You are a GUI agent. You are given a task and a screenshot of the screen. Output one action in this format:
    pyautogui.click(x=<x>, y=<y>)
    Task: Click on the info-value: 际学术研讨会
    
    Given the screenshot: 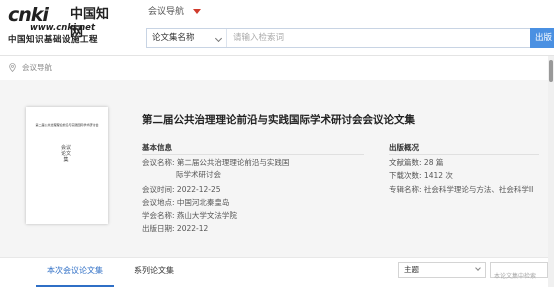 What is the action you would take?
    pyautogui.click(x=198, y=174)
    